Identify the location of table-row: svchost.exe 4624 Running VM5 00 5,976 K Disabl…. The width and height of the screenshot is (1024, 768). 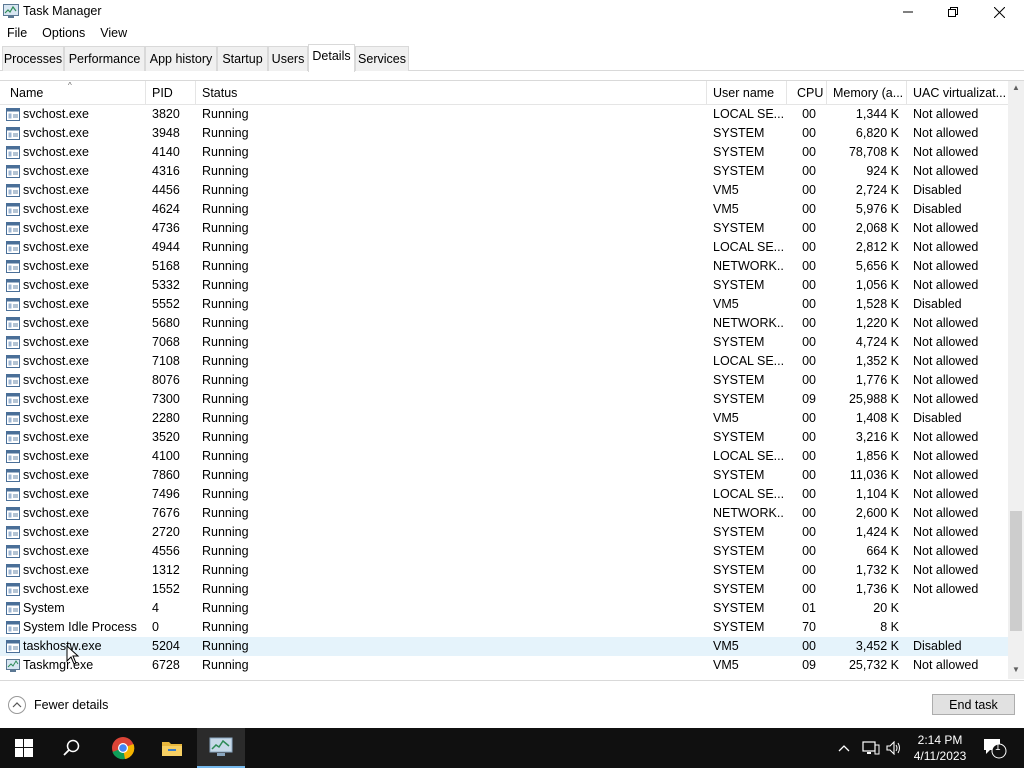
(504, 209).